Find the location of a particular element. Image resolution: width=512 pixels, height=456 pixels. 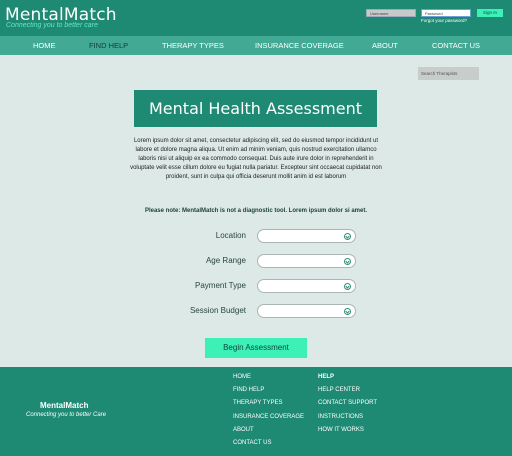

footer-help-heading: HELP is located at coordinates (326, 377).